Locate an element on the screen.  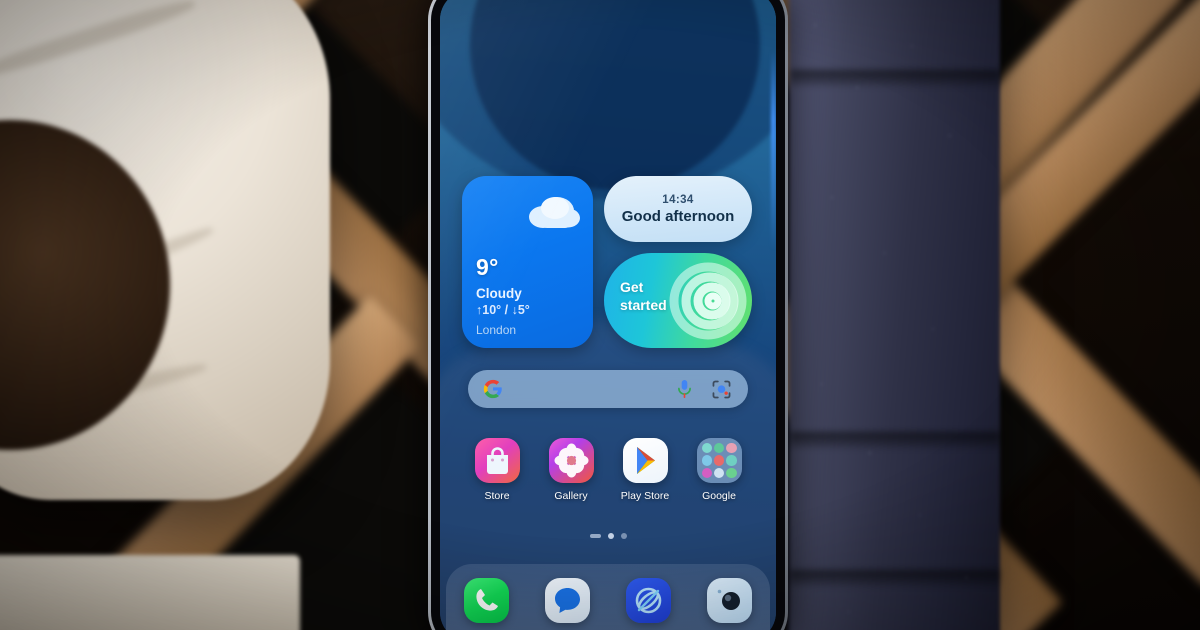
get-started-widget: Get started is located at coordinates (678, 300).